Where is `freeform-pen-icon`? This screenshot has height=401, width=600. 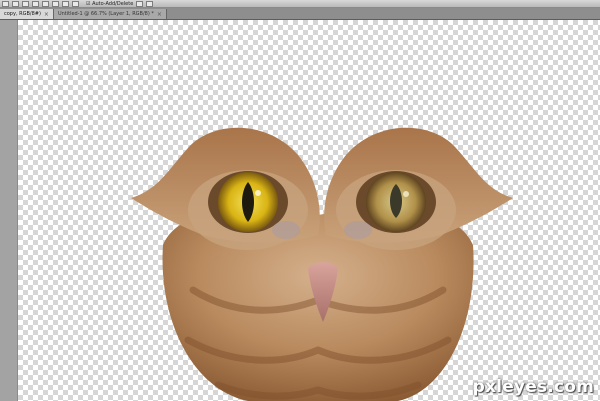
freeform-pen-icon is located at coordinates (15, 3).